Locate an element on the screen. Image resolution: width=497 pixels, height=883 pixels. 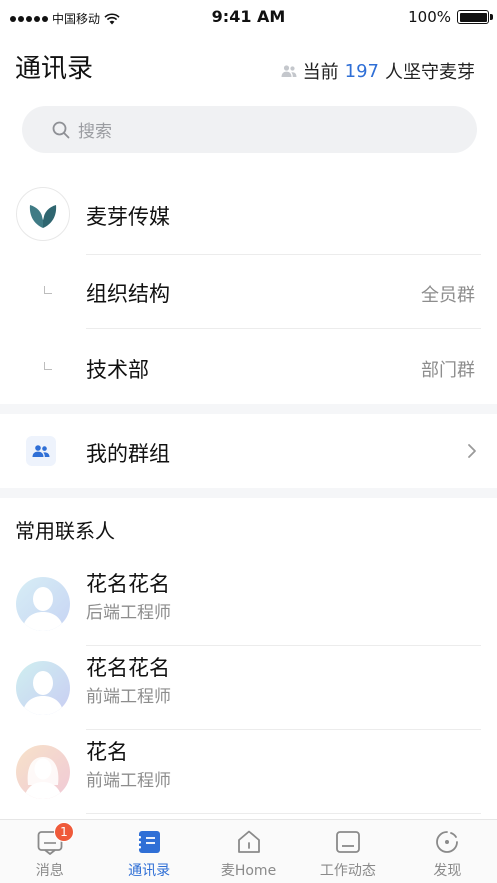
tab-label: 工作动态 is located at coordinates (347, 871).